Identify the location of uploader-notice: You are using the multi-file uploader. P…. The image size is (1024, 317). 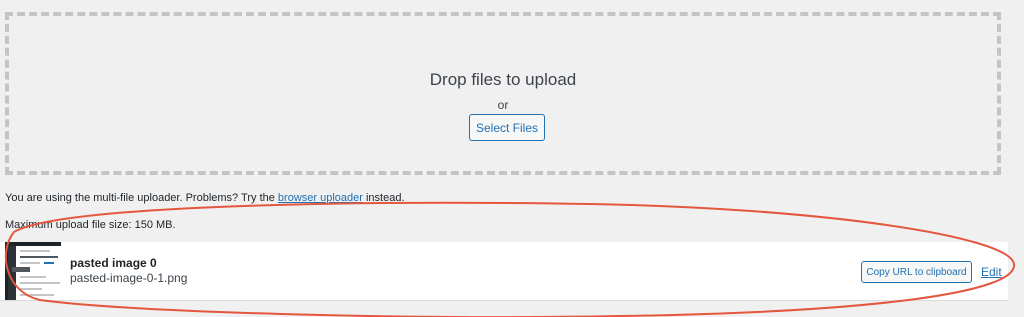
(205, 198).